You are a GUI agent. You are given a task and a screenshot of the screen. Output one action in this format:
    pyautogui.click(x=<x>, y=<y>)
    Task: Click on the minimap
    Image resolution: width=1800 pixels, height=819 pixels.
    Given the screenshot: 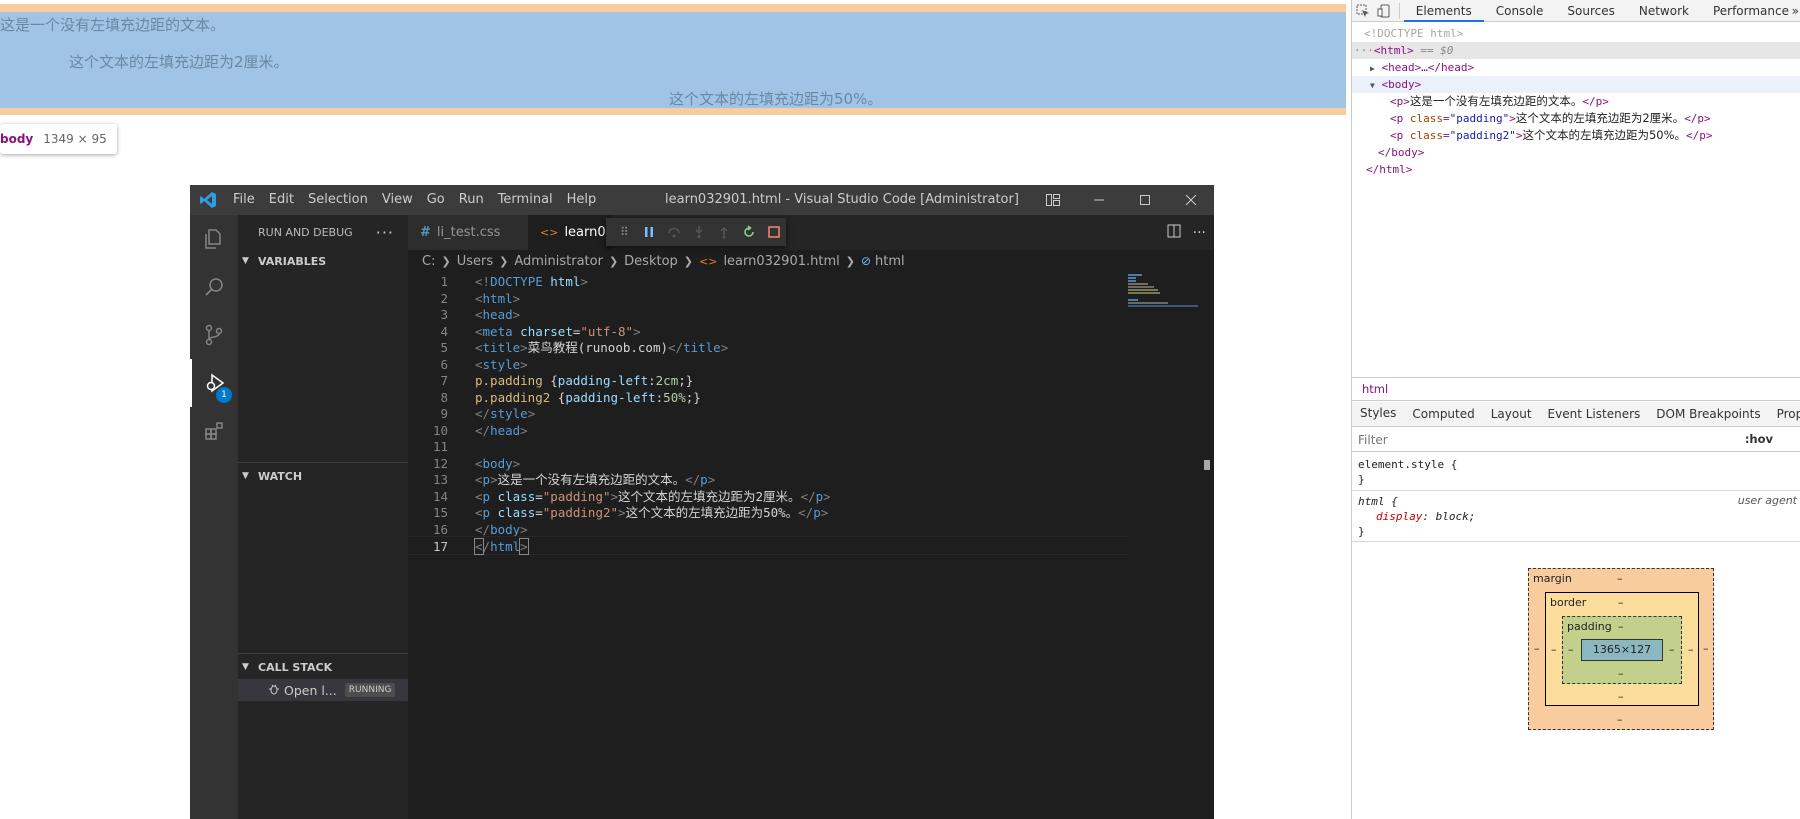 What is the action you would take?
    pyautogui.click(x=1164, y=292)
    